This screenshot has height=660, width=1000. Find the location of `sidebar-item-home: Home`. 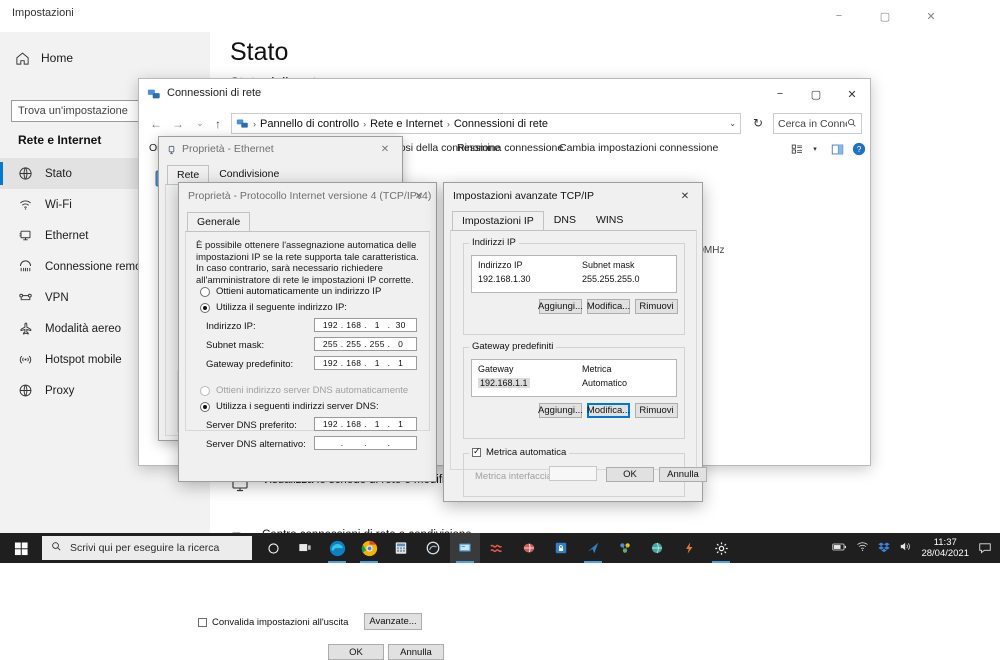

sidebar-item-home: Home is located at coordinates (103, 58).